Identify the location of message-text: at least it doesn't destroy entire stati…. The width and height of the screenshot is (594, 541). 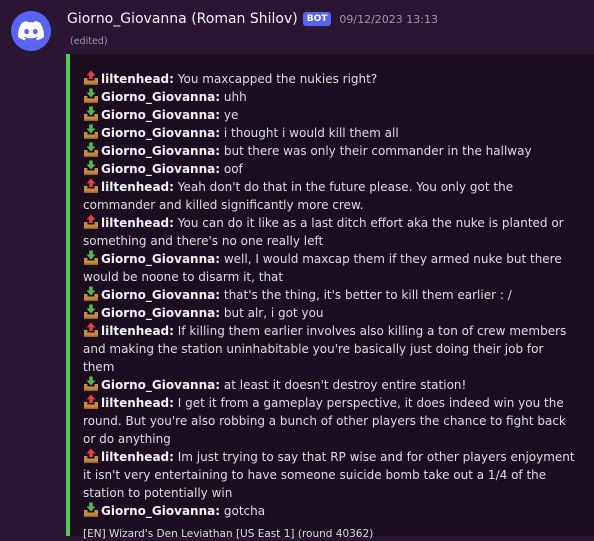
(345, 385).